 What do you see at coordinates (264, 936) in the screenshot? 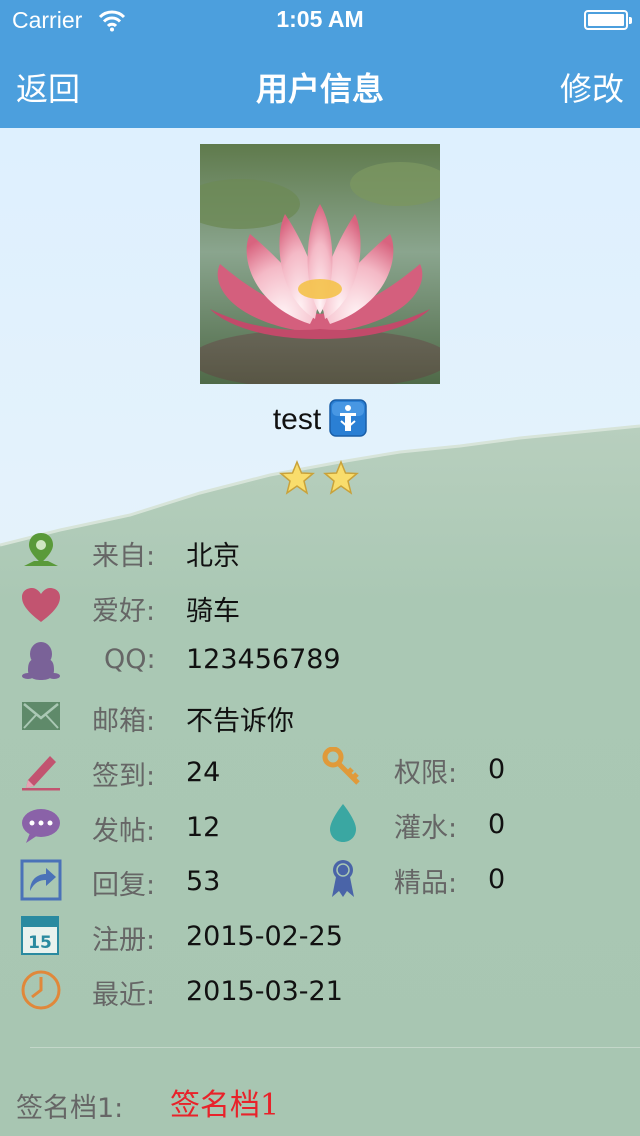
I see `registered-value: 2015-02-25` at bounding box center [264, 936].